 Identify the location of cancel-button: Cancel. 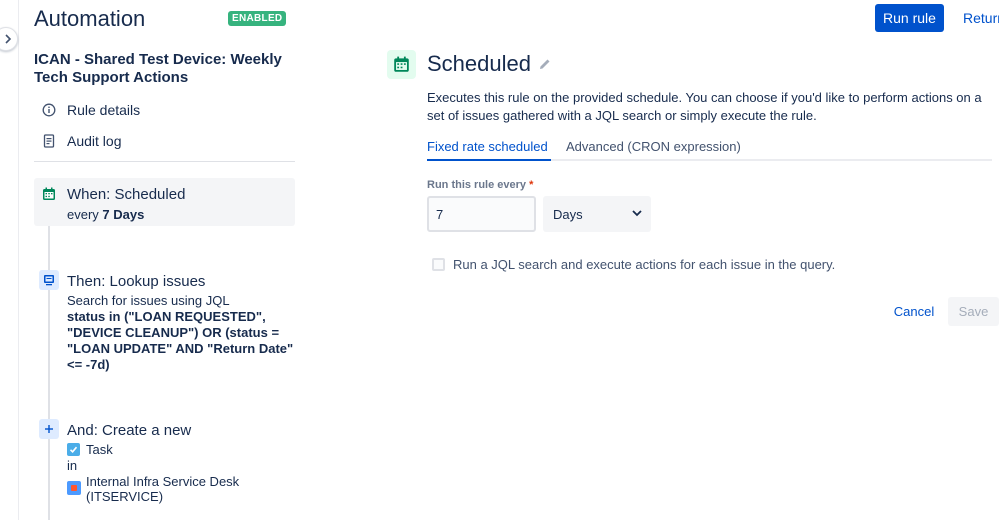
(914, 311).